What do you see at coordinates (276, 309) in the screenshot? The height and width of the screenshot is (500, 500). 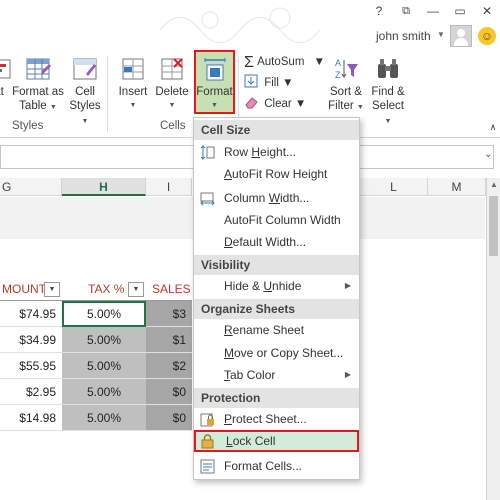 I see `menu-section-organize-sheets: Organize Sheets` at bounding box center [276, 309].